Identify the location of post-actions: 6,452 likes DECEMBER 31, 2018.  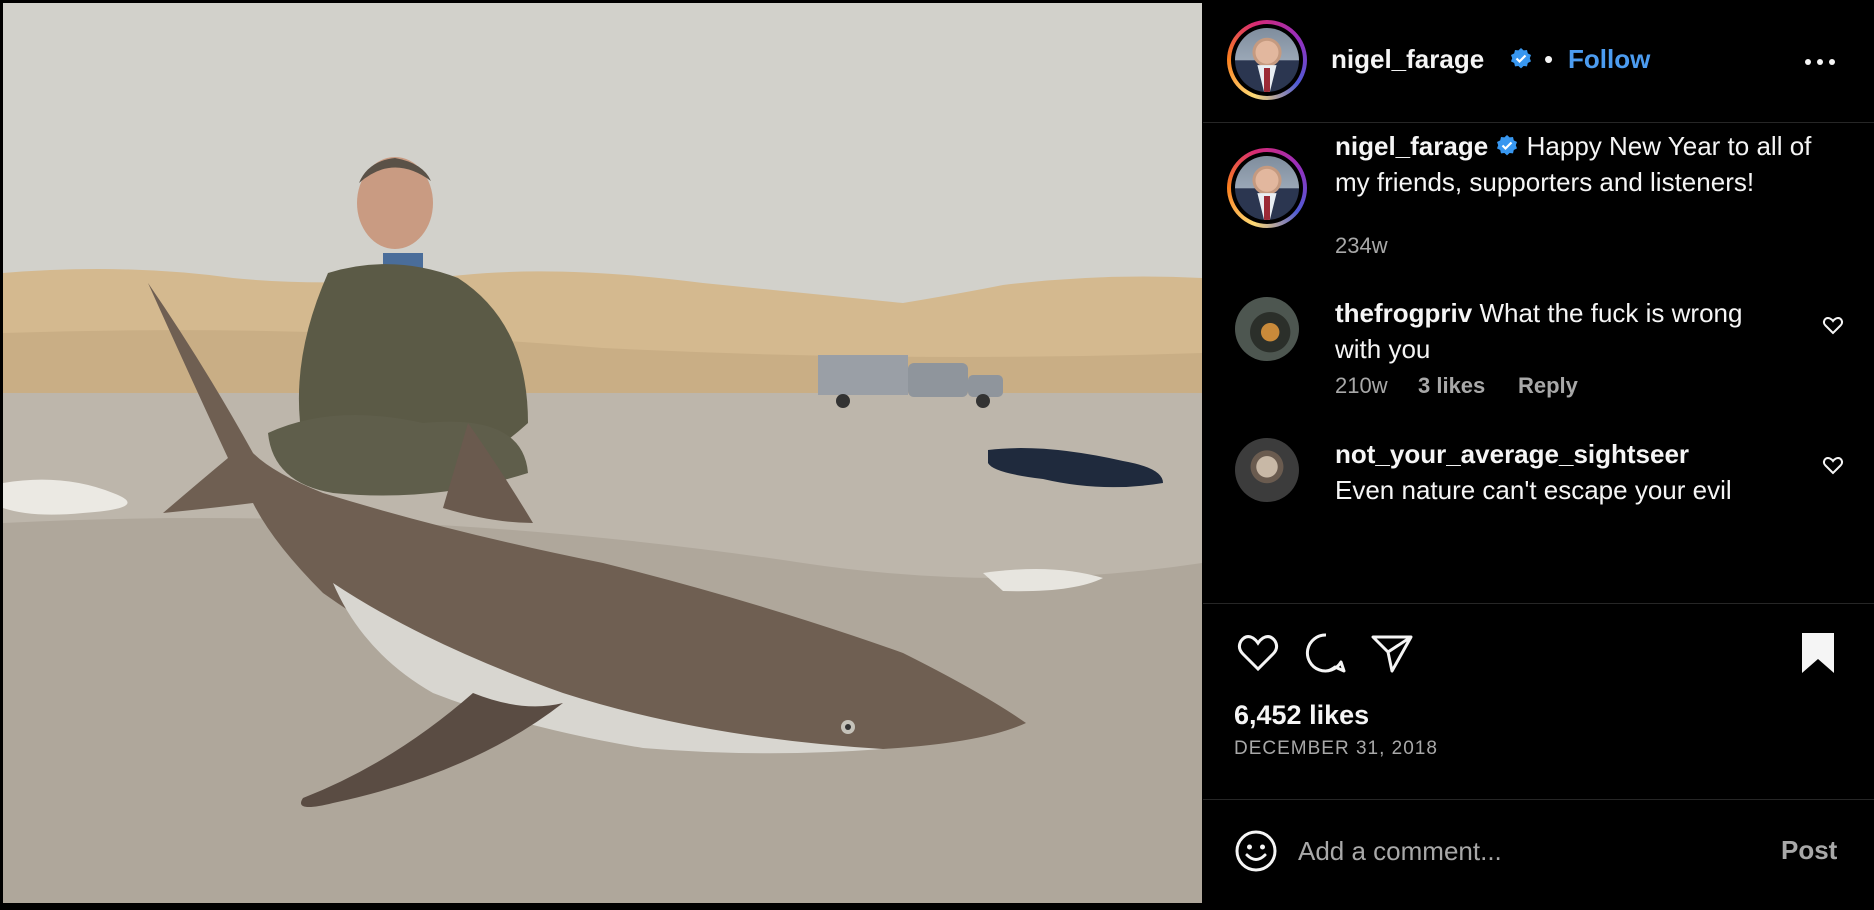
(1538, 701).